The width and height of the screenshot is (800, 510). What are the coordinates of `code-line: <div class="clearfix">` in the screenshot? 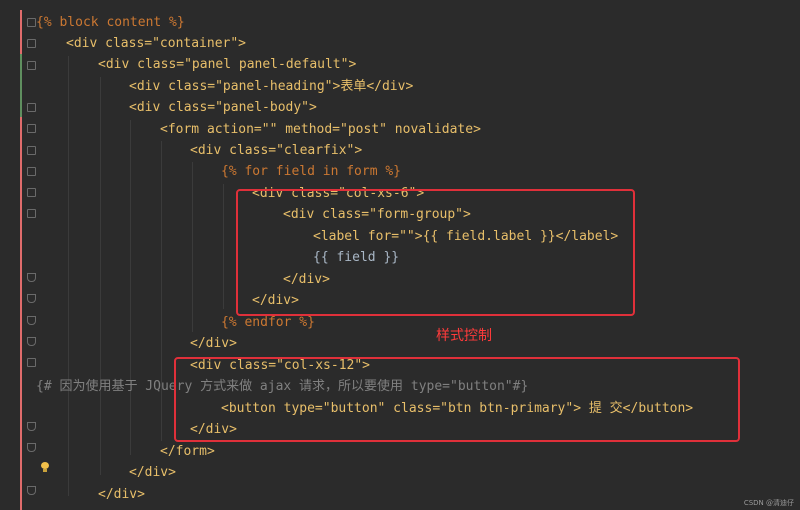 It's located at (276, 150).